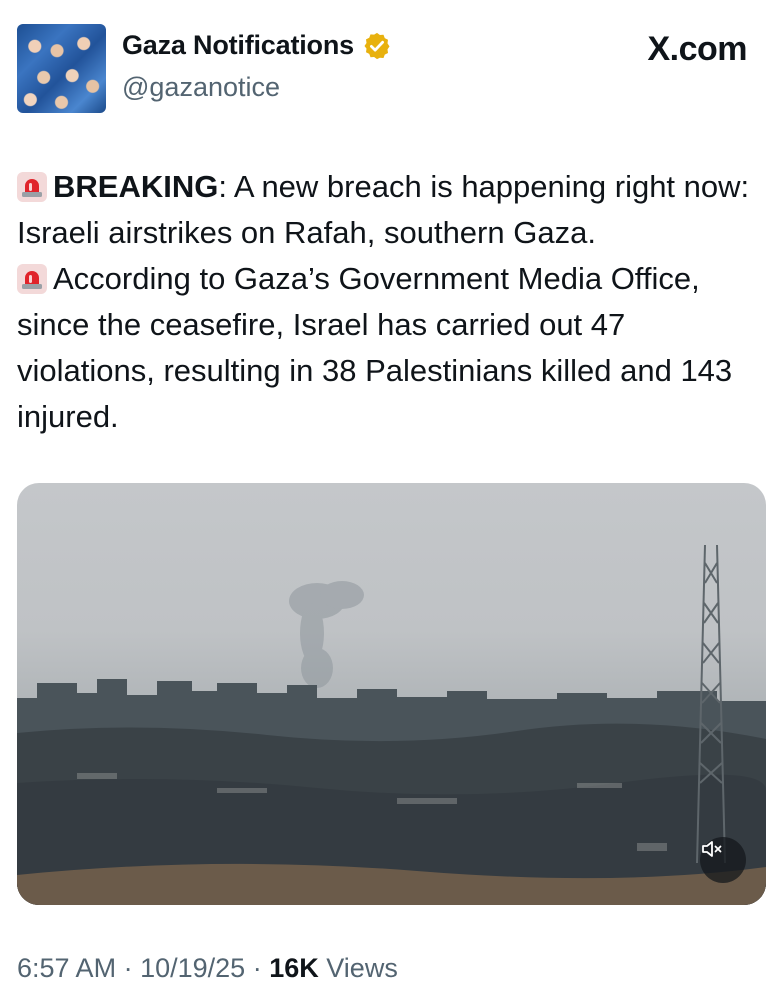  I want to click on views-label: Views, so click(362, 968).